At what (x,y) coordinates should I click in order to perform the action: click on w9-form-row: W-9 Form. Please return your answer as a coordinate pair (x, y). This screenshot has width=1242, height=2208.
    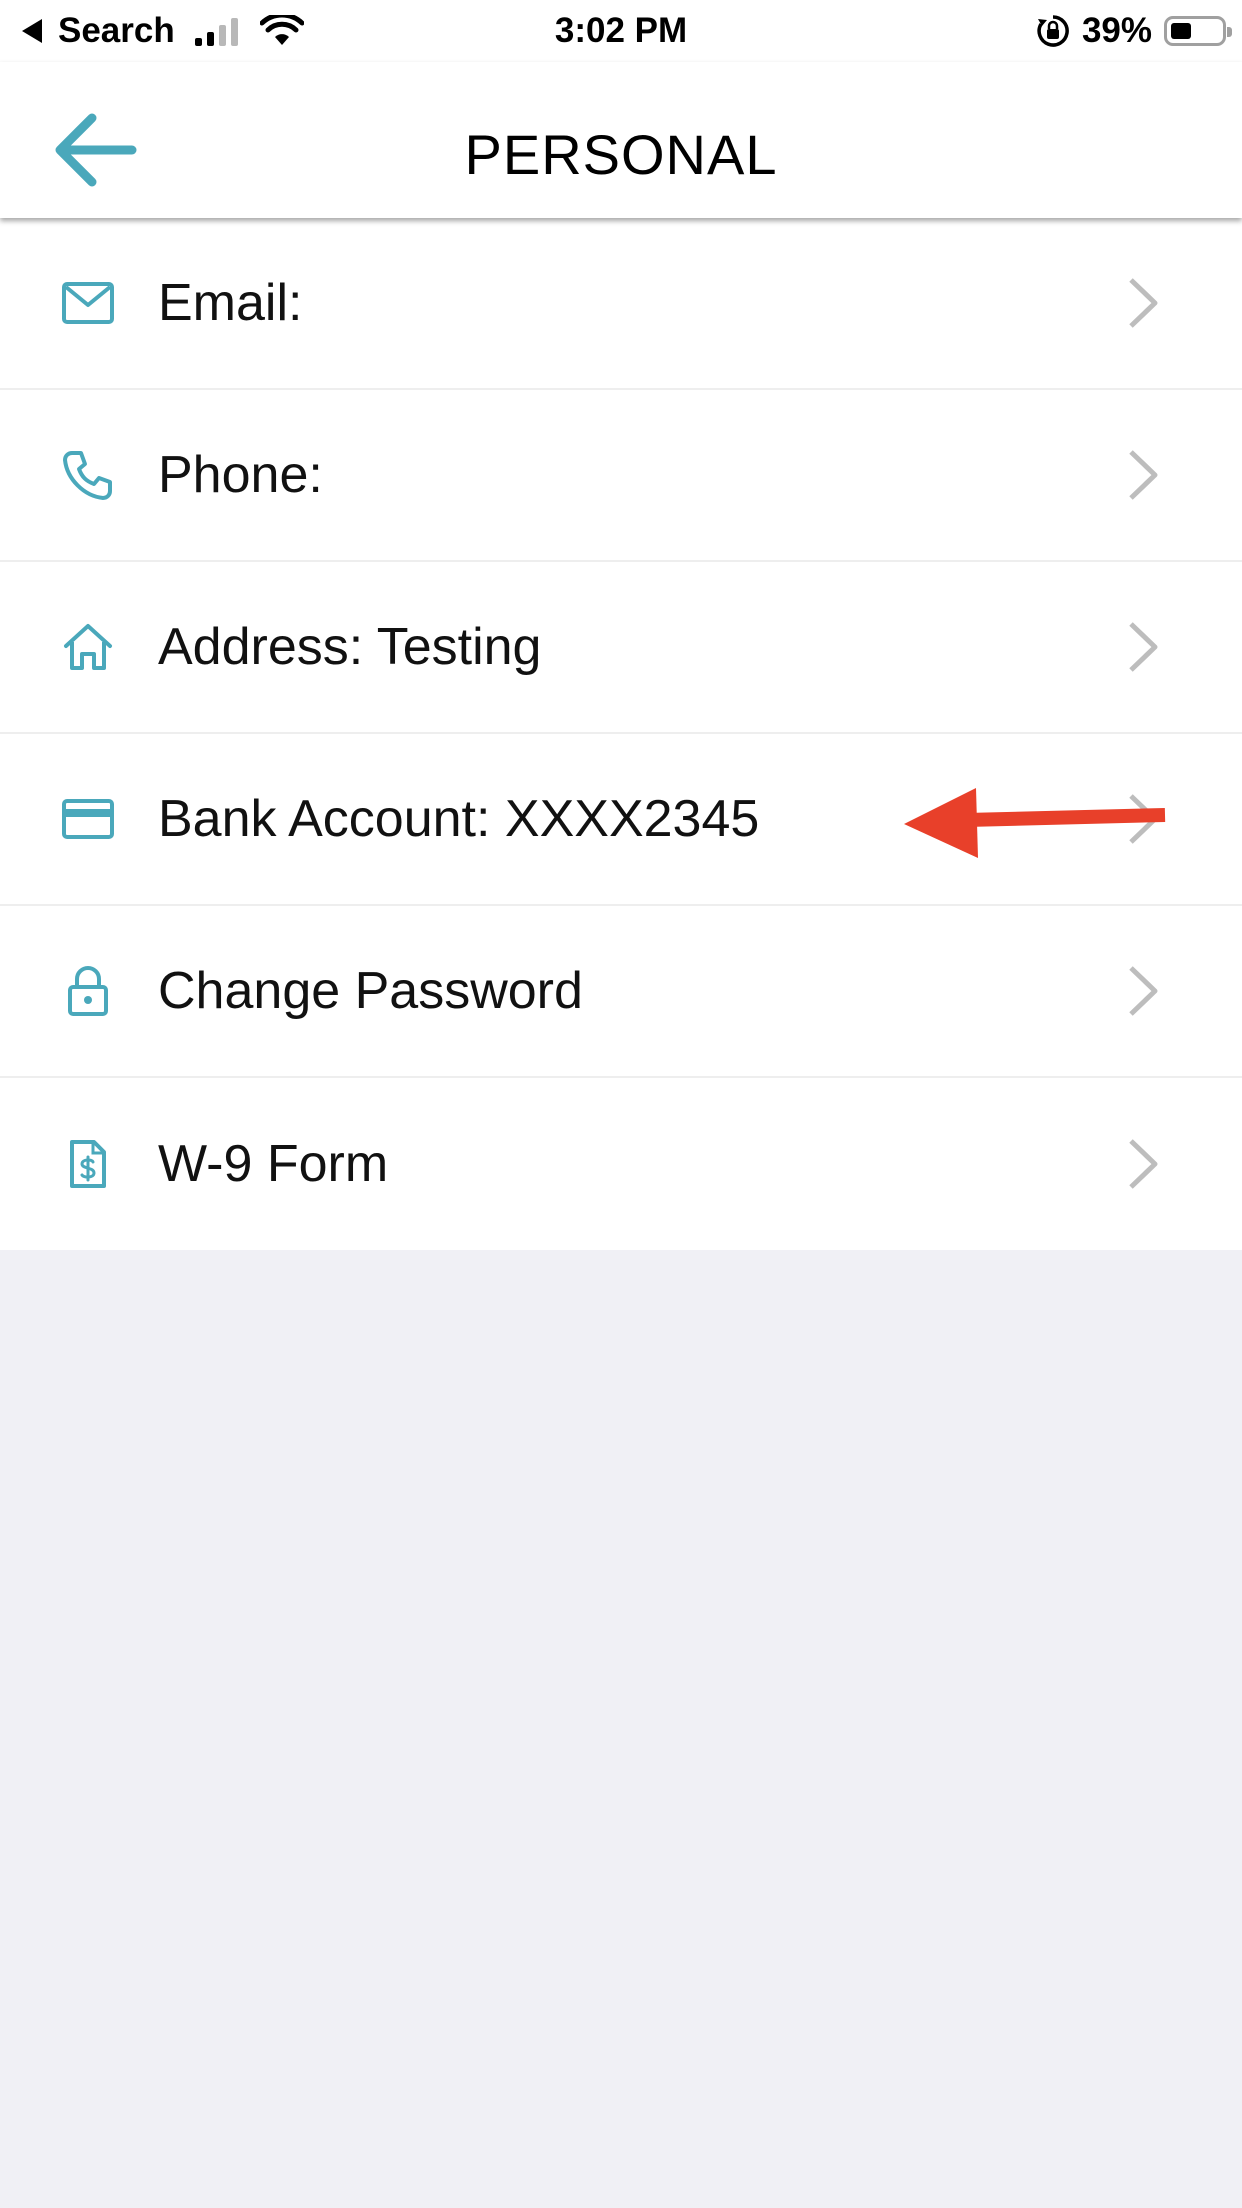
    Looking at the image, I should click on (621, 1164).